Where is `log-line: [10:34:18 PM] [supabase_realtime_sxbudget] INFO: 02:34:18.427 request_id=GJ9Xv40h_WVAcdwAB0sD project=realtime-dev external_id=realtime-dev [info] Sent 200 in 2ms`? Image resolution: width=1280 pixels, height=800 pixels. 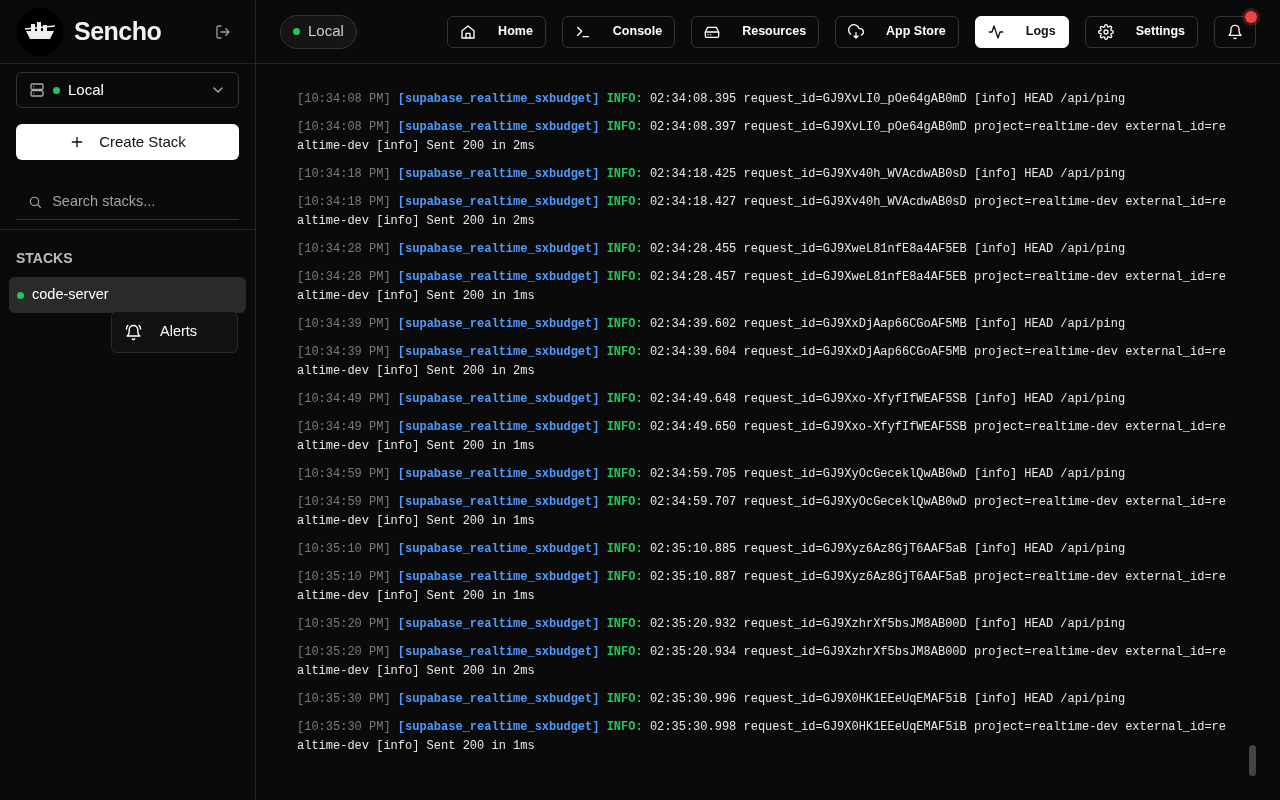
log-line: [10:34:18 PM] [supabase_realtime_sxbudget] INFO: 02:34:18.427 request_id=GJ9Xv40h_WVAcdwAB0sD project=realtime-dev external_id=realtime-dev [info] Sent 200 in 2ms is located at coordinates (762, 212).